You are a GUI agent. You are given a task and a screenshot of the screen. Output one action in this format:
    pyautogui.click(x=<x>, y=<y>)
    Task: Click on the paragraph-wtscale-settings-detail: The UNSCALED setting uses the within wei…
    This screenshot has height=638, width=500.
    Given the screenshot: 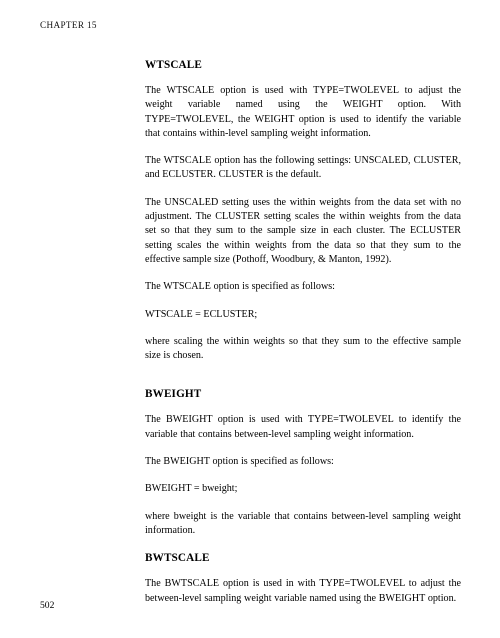 What is the action you would take?
    pyautogui.click(x=303, y=230)
    